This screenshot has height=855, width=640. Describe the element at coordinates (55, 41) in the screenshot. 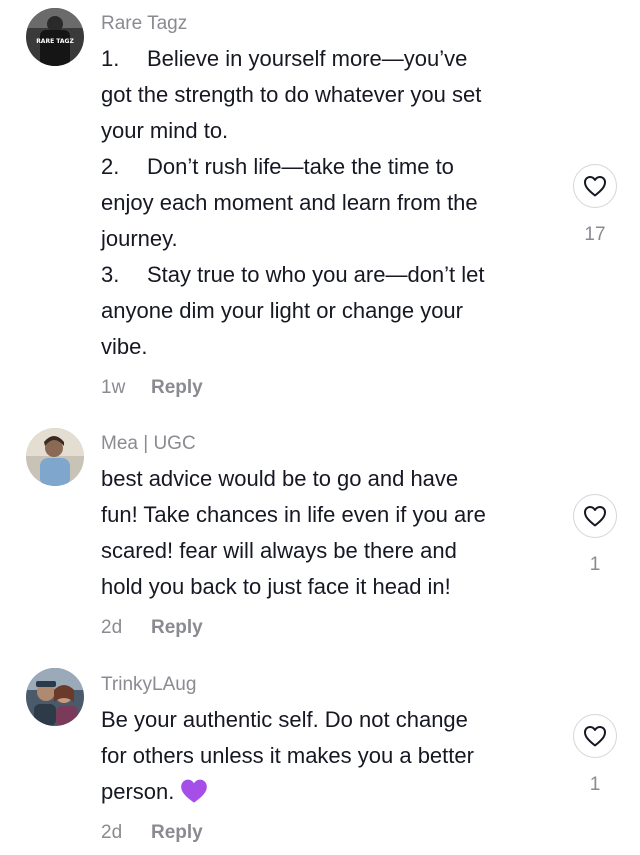

I see `svg-text: RARE TAGZ` at that location.